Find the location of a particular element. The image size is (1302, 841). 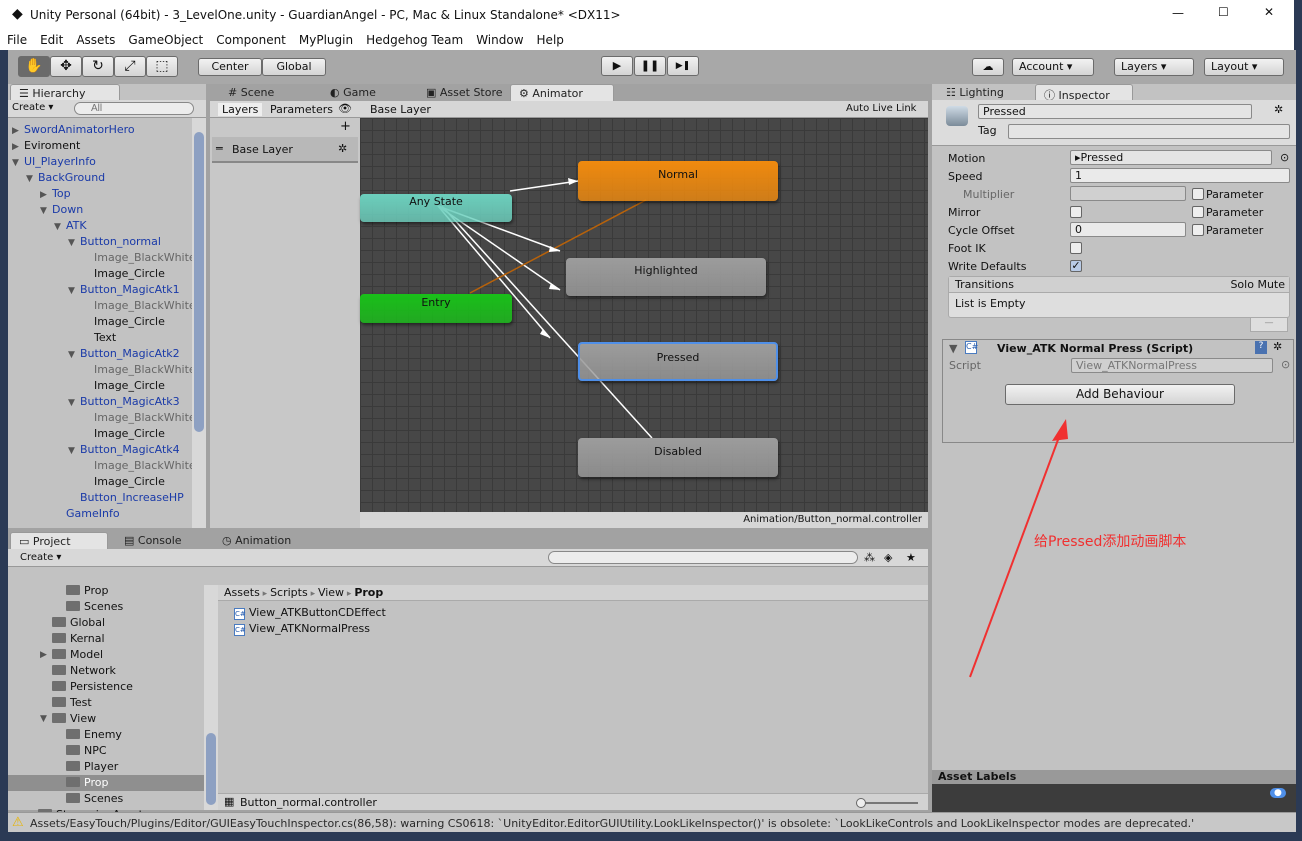

hierarchy-item: Button_IncreaseHP is located at coordinates (96, 498).